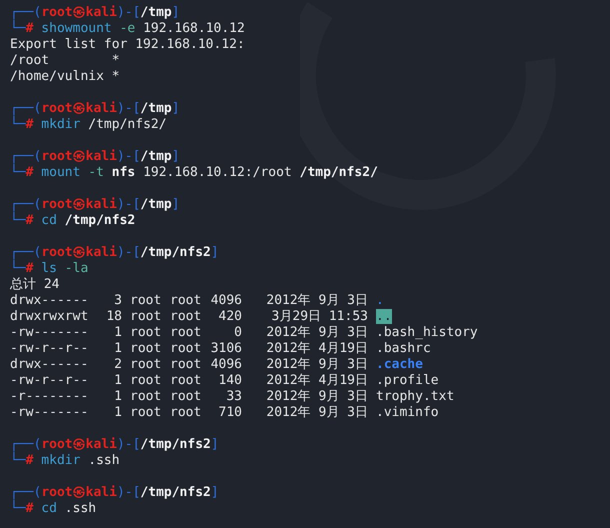 The width and height of the screenshot is (610, 528). Describe the element at coordinates (127, 45) in the screenshot. I see `output-line: Export list for 192.168.10.12:` at that location.